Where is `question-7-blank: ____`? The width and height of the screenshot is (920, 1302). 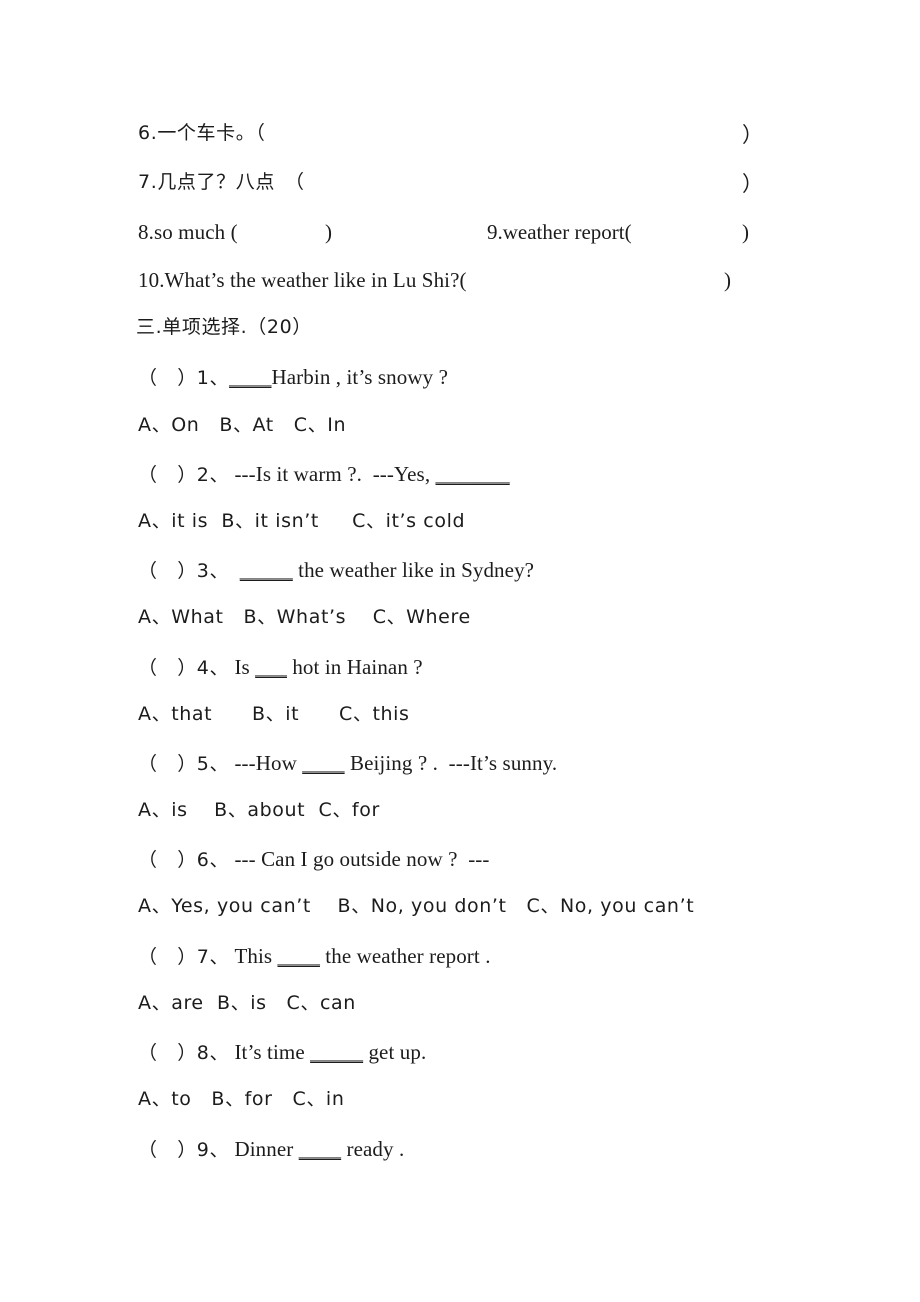 question-7-blank: ____ is located at coordinates (298, 956).